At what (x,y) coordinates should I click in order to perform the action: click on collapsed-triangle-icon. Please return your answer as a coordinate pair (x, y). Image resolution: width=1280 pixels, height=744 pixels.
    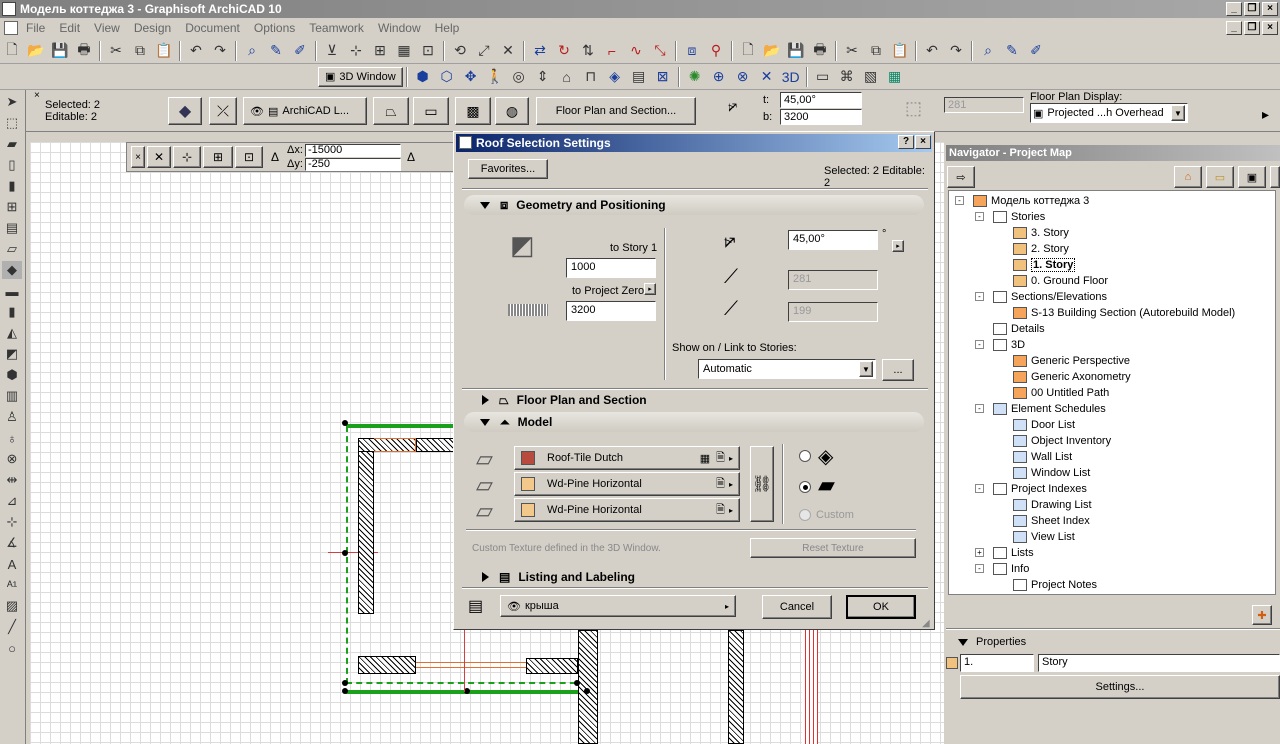
    Looking at the image, I should click on (485, 577).